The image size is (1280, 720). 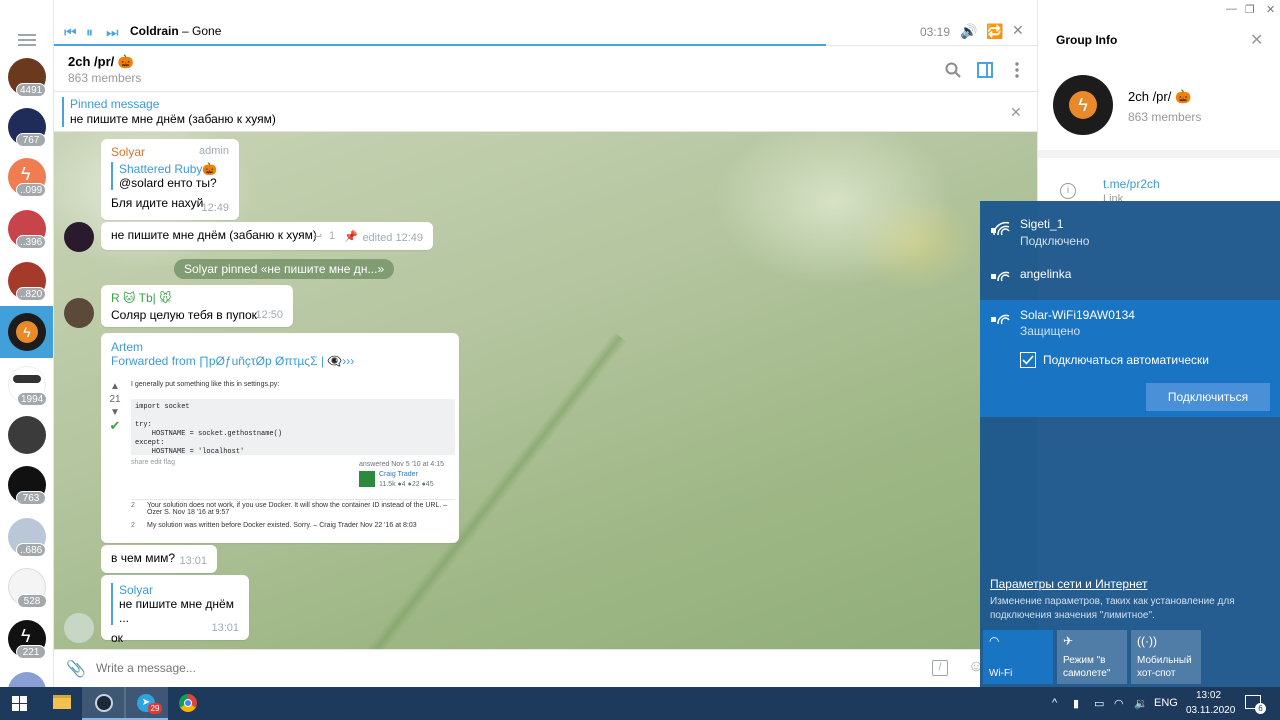 I want to click on chrome-icon, so click(x=188, y=703).